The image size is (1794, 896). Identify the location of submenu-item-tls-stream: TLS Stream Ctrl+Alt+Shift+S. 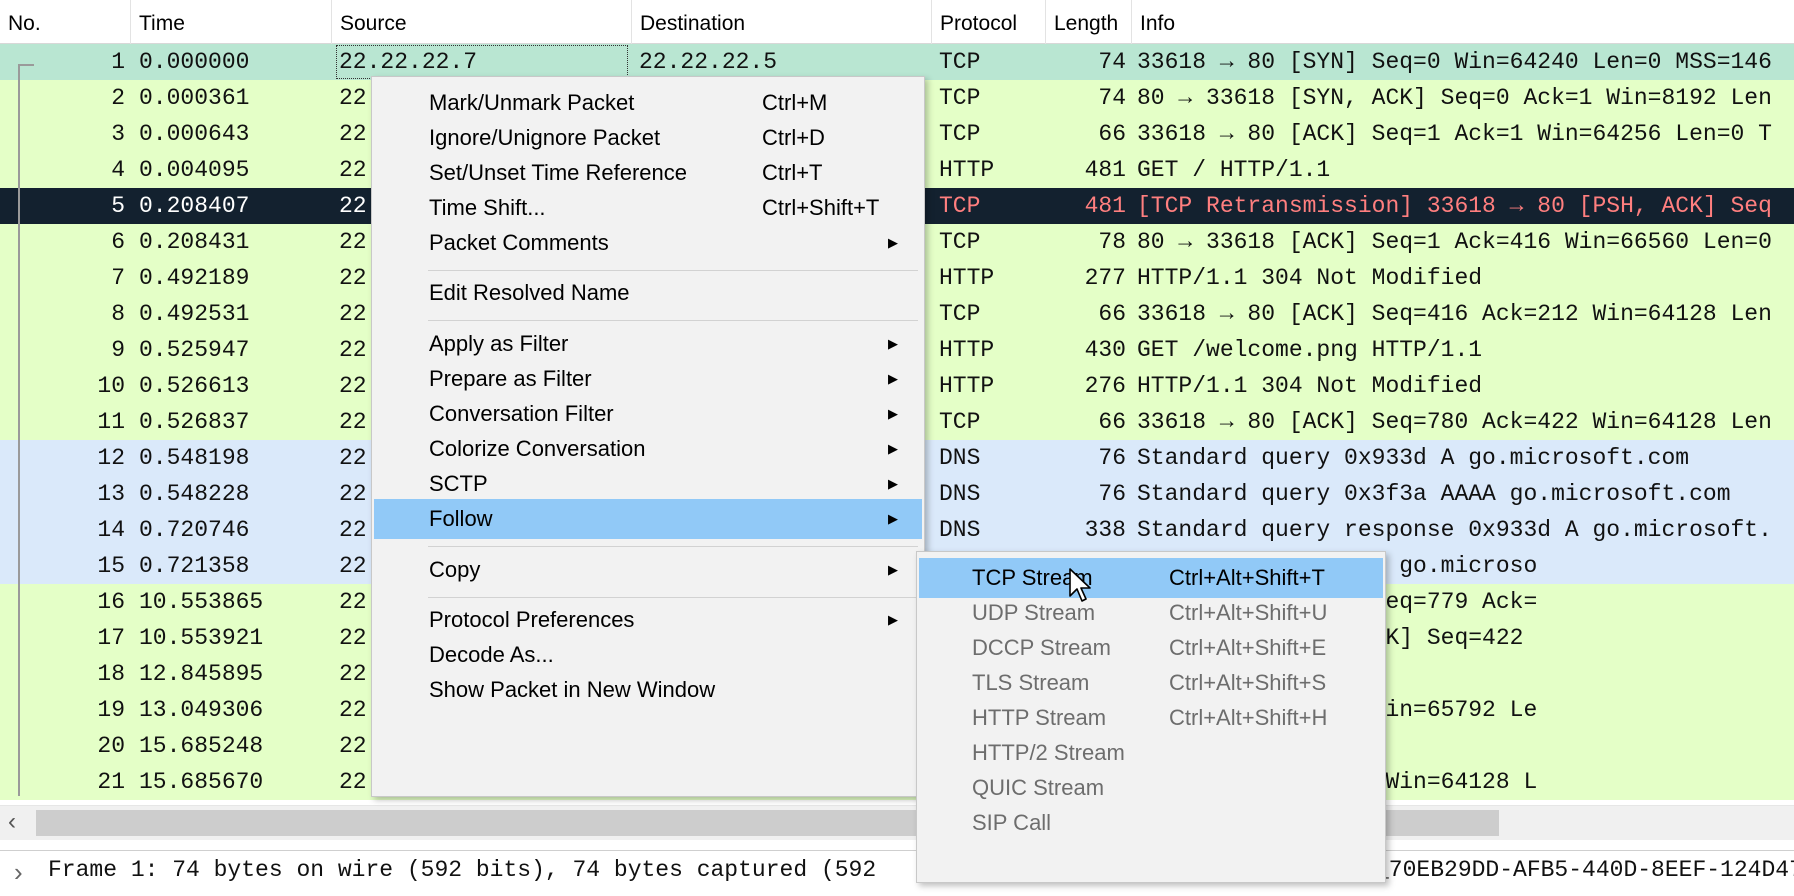
(1151, 683).